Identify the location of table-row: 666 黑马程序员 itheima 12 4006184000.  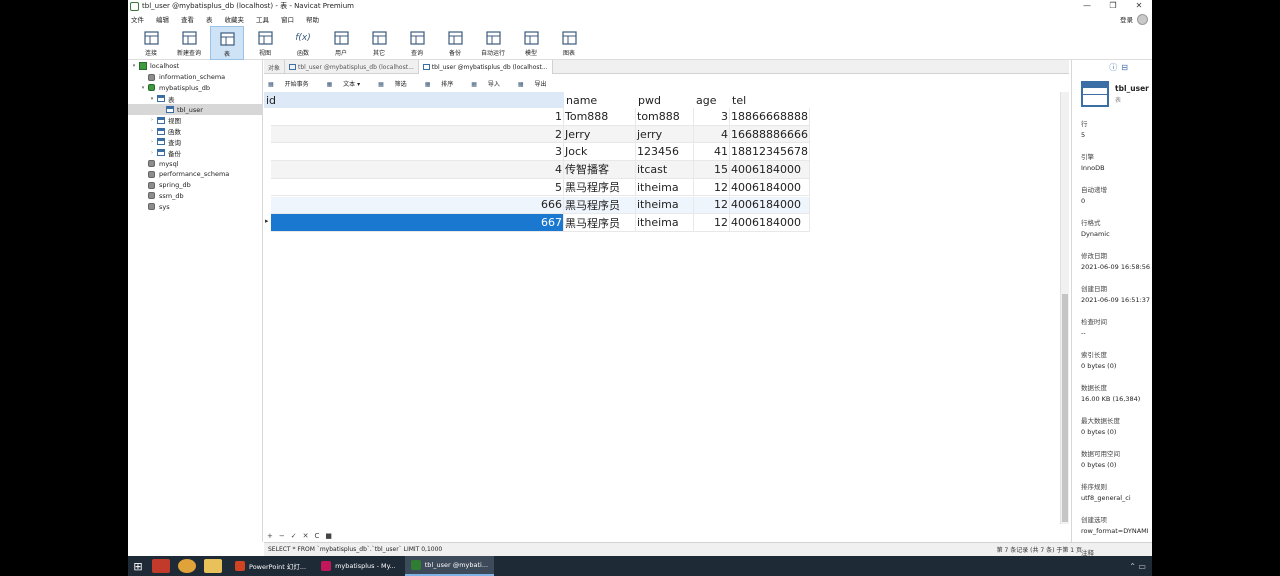
(537, 205).